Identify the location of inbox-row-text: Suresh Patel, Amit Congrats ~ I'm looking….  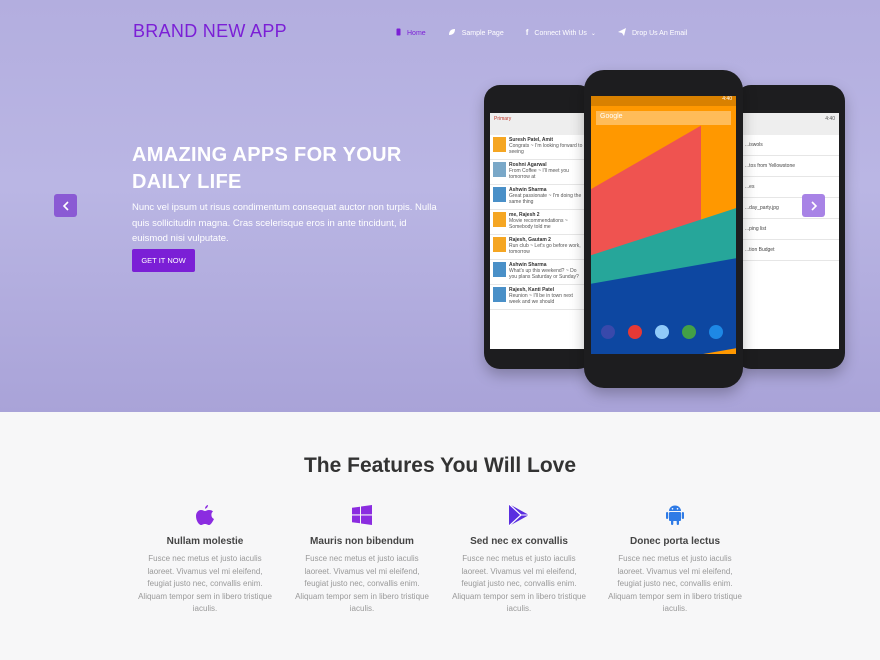
(546, 146).